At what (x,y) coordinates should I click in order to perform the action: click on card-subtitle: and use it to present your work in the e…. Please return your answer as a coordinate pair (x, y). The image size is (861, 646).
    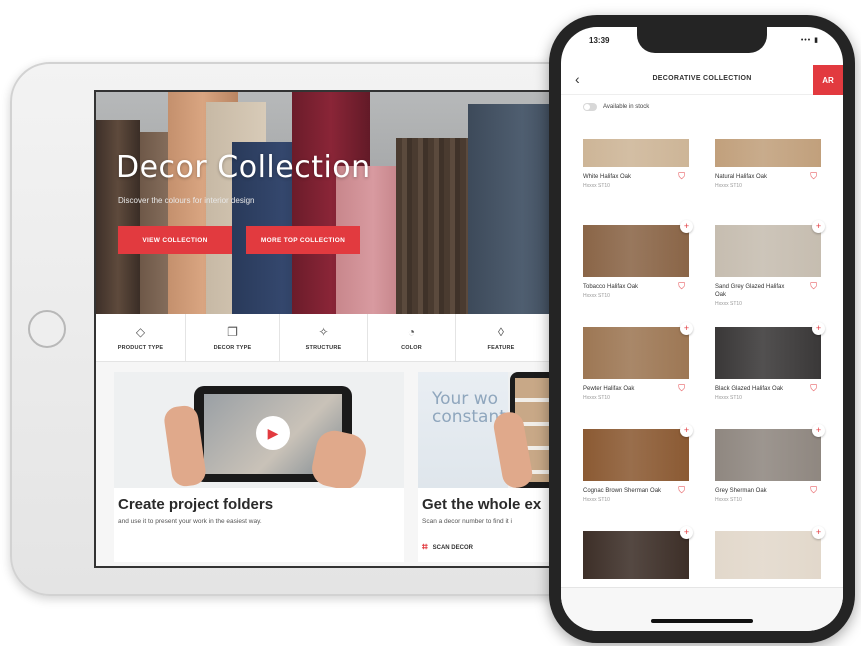
    Looking at the image, I should click on (190, 521).